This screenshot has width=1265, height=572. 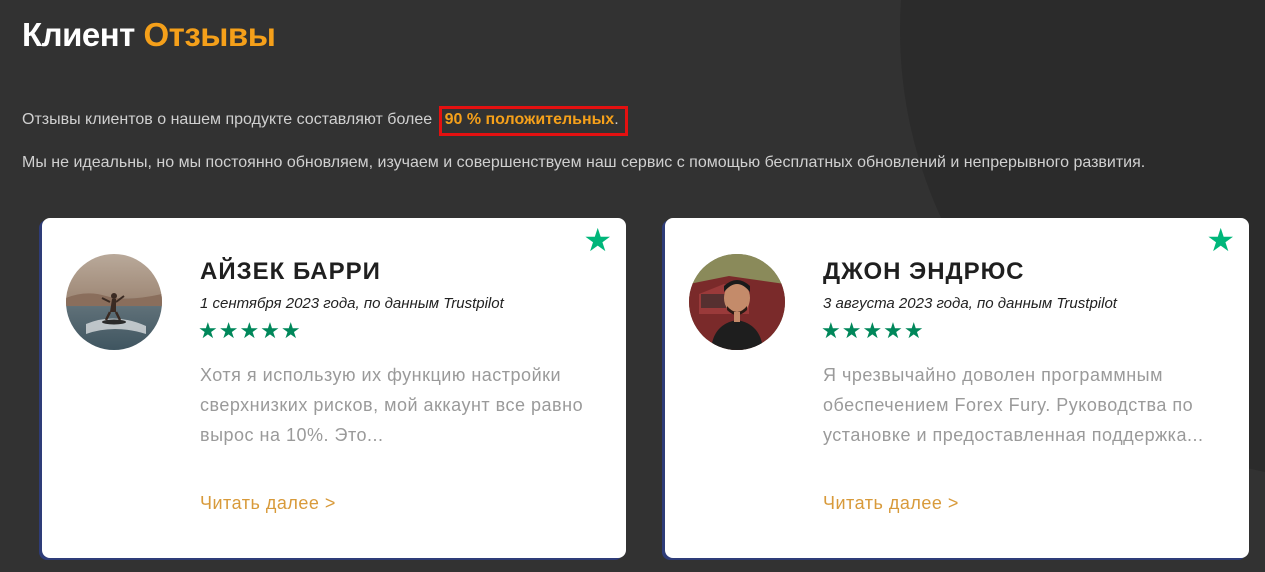 What do you see at coordinates (529, 119) in the screenshot?
I see `intro-highlight: 90 % положительных` at bounding box center [529, 119].